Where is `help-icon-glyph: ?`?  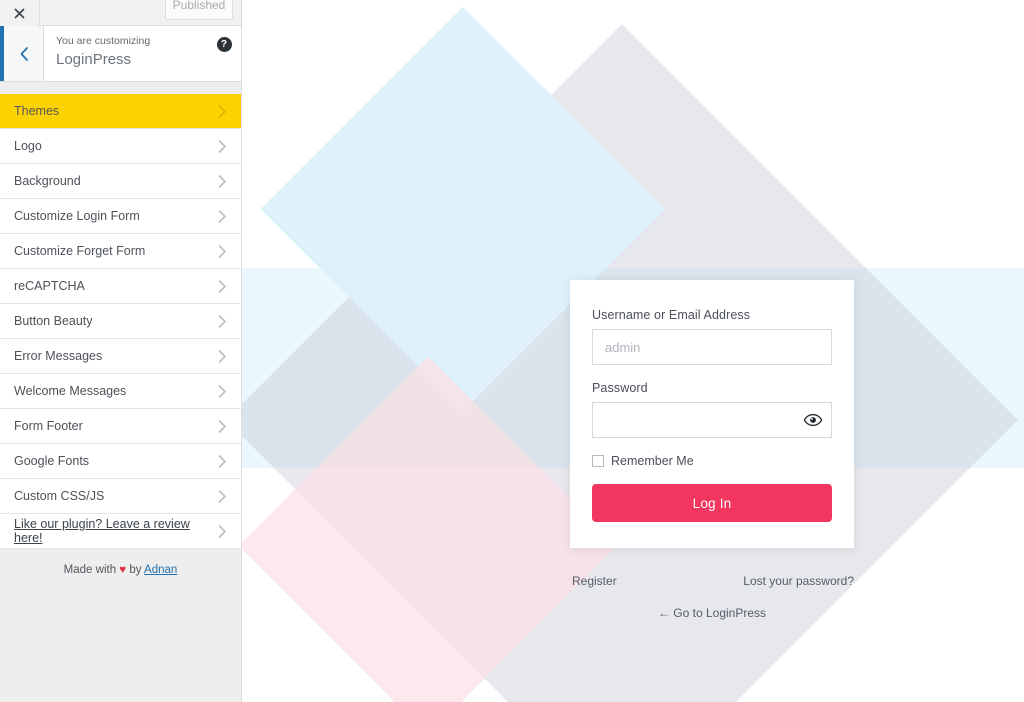 help-icon-glyph: ? is located at coordinates (224, 44).